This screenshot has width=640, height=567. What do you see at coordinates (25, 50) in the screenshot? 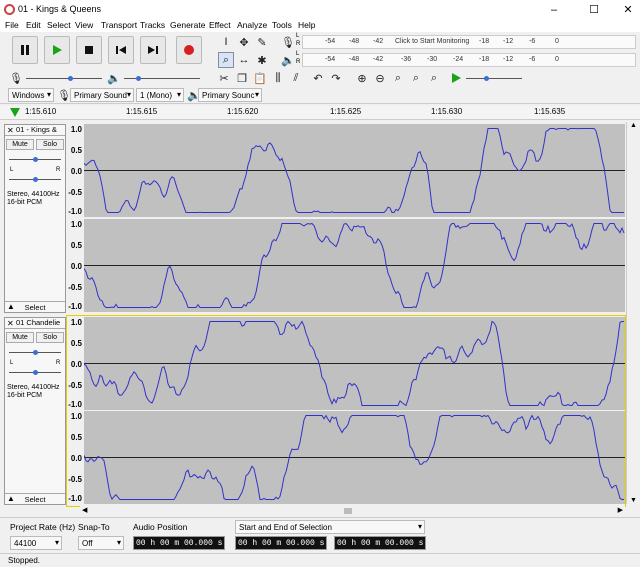
I see `pause-button` at bounding box center [25, 50].